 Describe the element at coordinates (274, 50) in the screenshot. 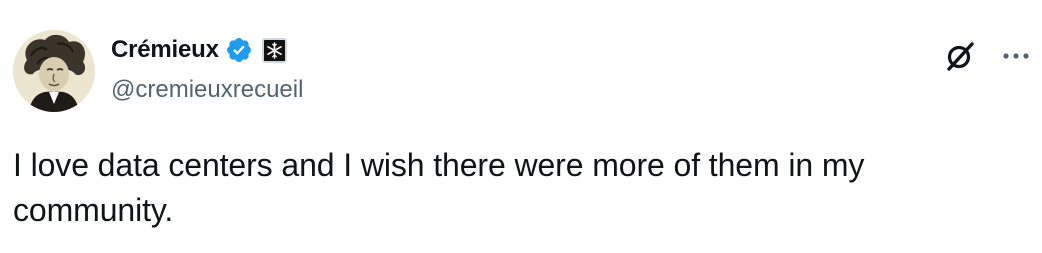

I see `snowflake-badge-icon` at that location.